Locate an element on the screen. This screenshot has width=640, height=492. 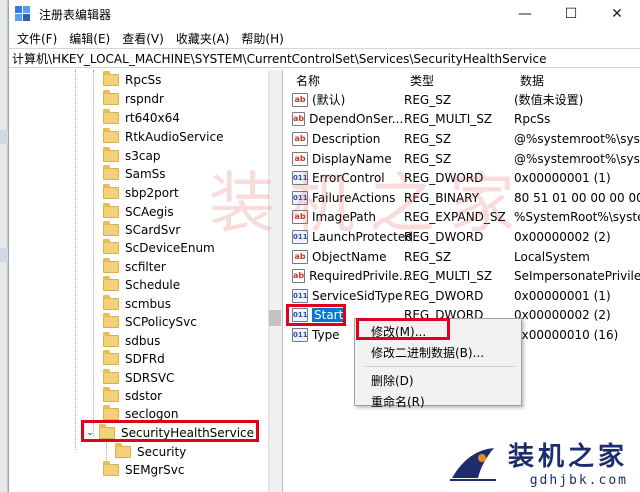
tree-item: rspndr is located at coordinates (133, 98).